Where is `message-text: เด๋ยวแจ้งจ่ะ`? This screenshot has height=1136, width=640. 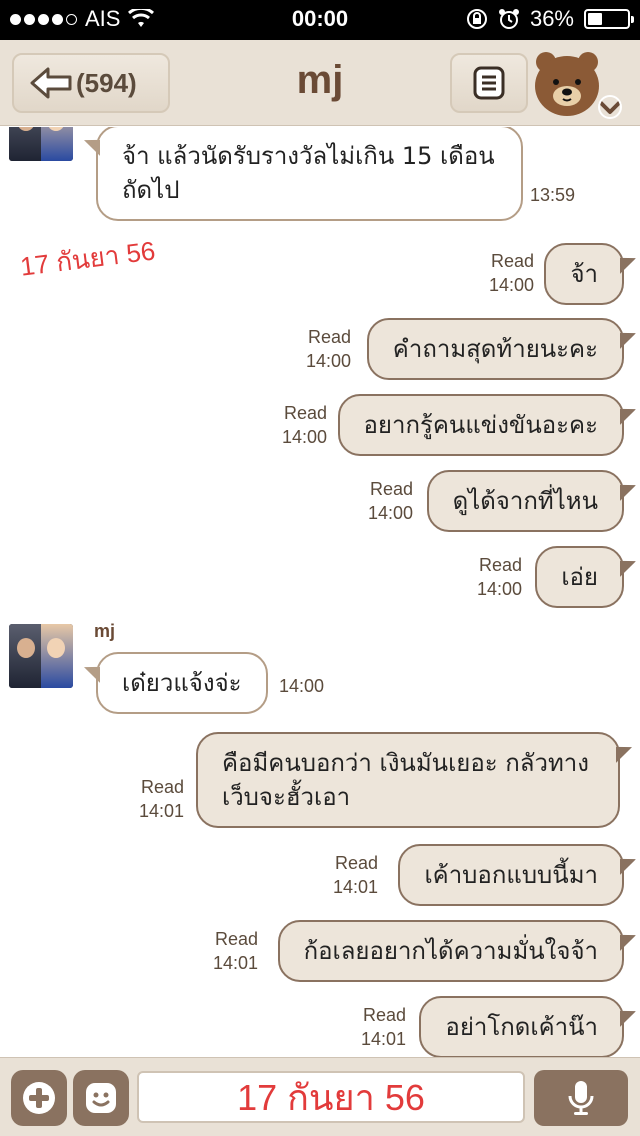 message-text: เด๋ยวแจ้งจ่ะ is located at coordinates (182, 683).